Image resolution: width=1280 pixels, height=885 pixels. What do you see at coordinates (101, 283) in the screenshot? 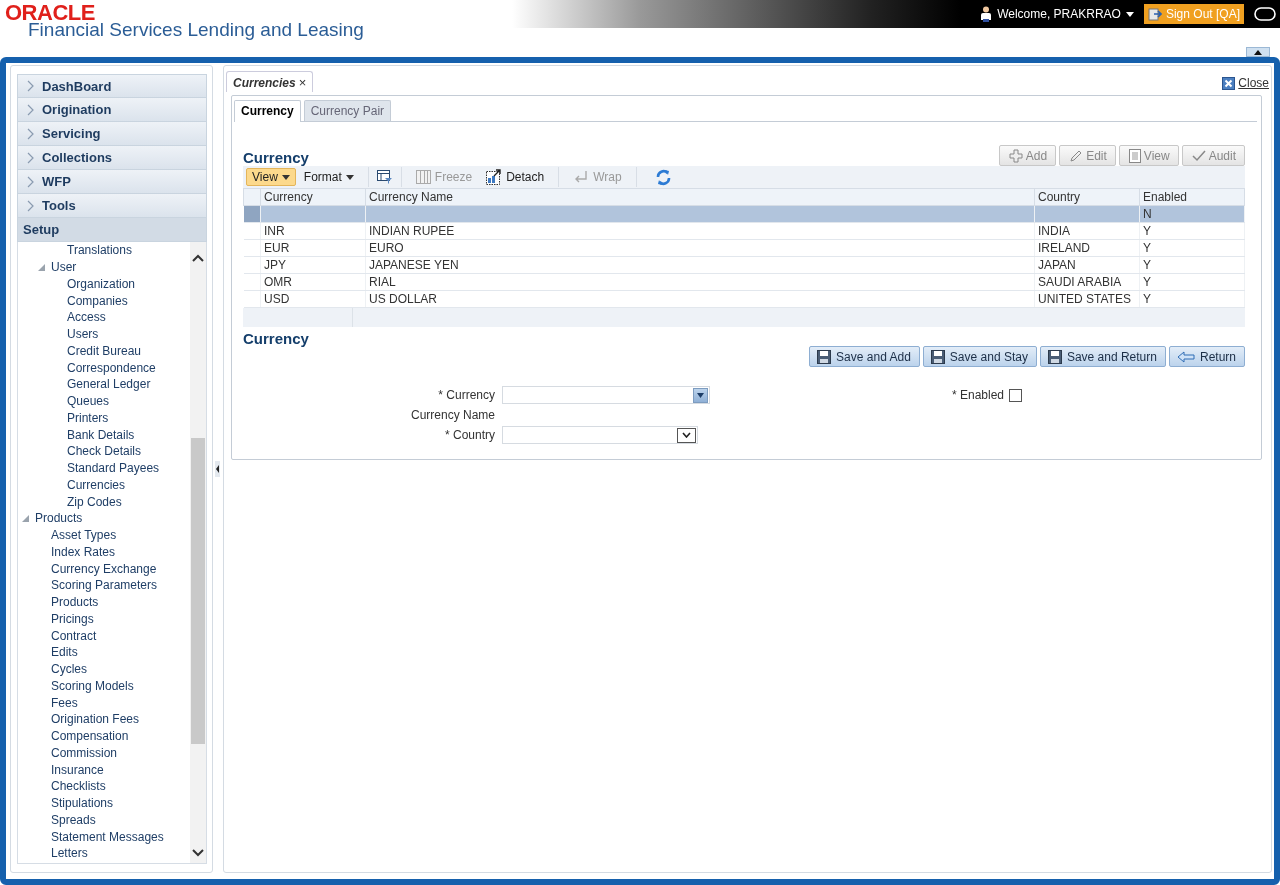
I see `tree-item: Organization` at bounding box center [101, 283].